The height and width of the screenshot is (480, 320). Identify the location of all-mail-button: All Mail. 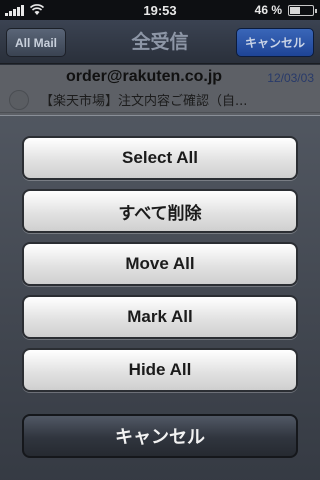
(36, 42).